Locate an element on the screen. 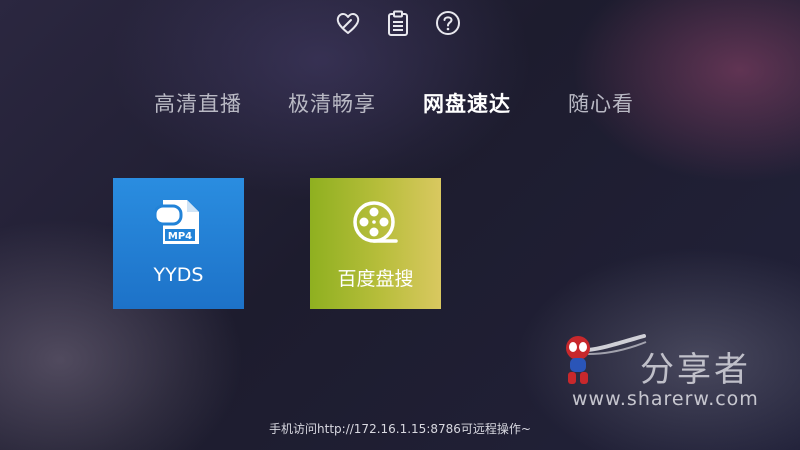 This screenshot has height=450, width=800. category-tabs: 高清直播 极清畅享 网盘速达 随心看 is located at coordinates (400, 104).